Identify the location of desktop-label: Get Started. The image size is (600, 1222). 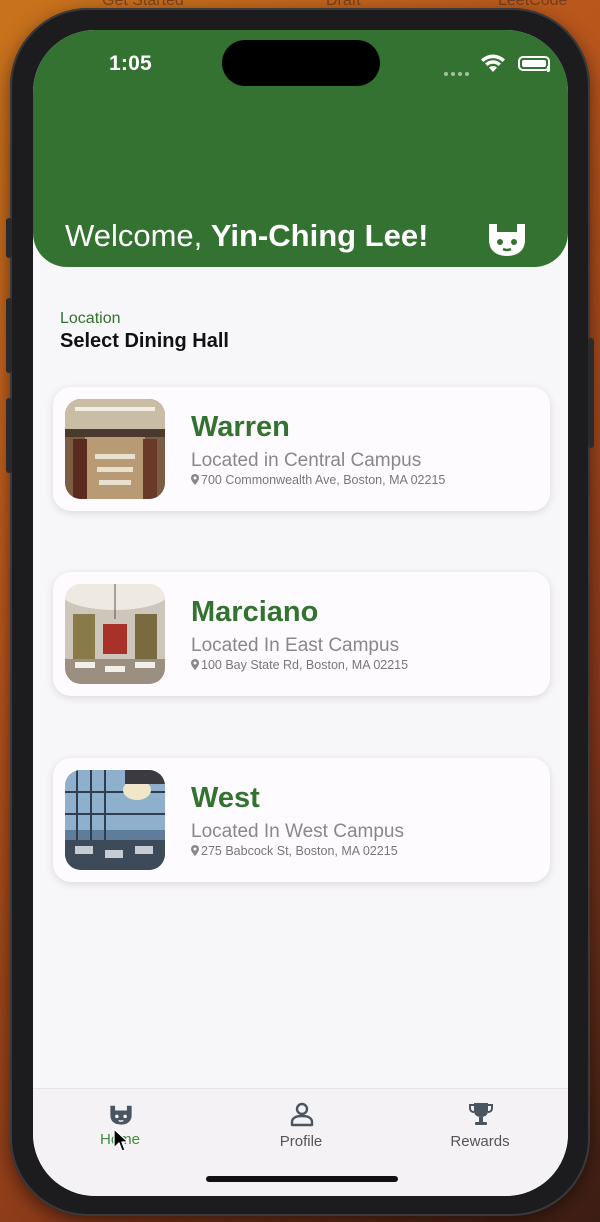
(143, 4).